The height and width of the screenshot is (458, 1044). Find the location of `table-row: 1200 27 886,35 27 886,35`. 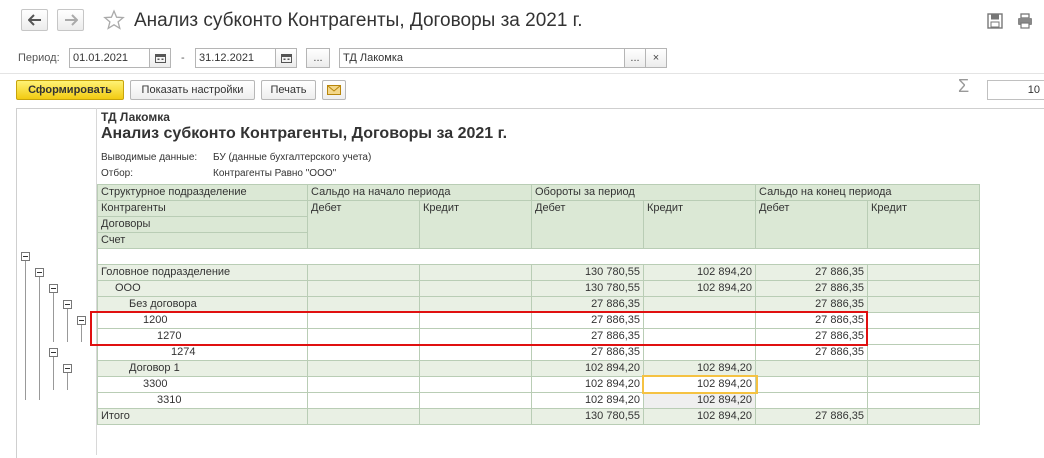

table-row: 1200 27 886,35 27 886,35 is located at coordinates (538, 320).